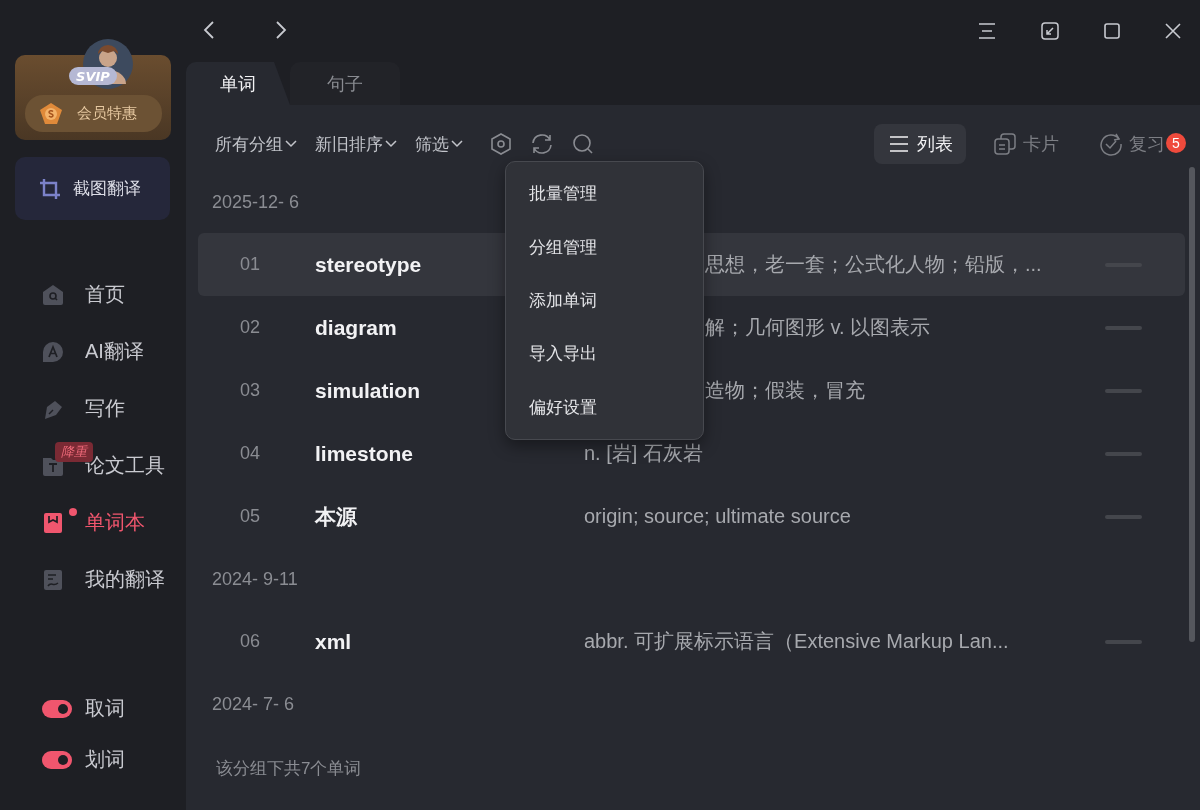 This screenshot has height=810, width=1200. Describe the element at coordinates (250, 516) in the screenshot. I see `row-number: 05` at that location.